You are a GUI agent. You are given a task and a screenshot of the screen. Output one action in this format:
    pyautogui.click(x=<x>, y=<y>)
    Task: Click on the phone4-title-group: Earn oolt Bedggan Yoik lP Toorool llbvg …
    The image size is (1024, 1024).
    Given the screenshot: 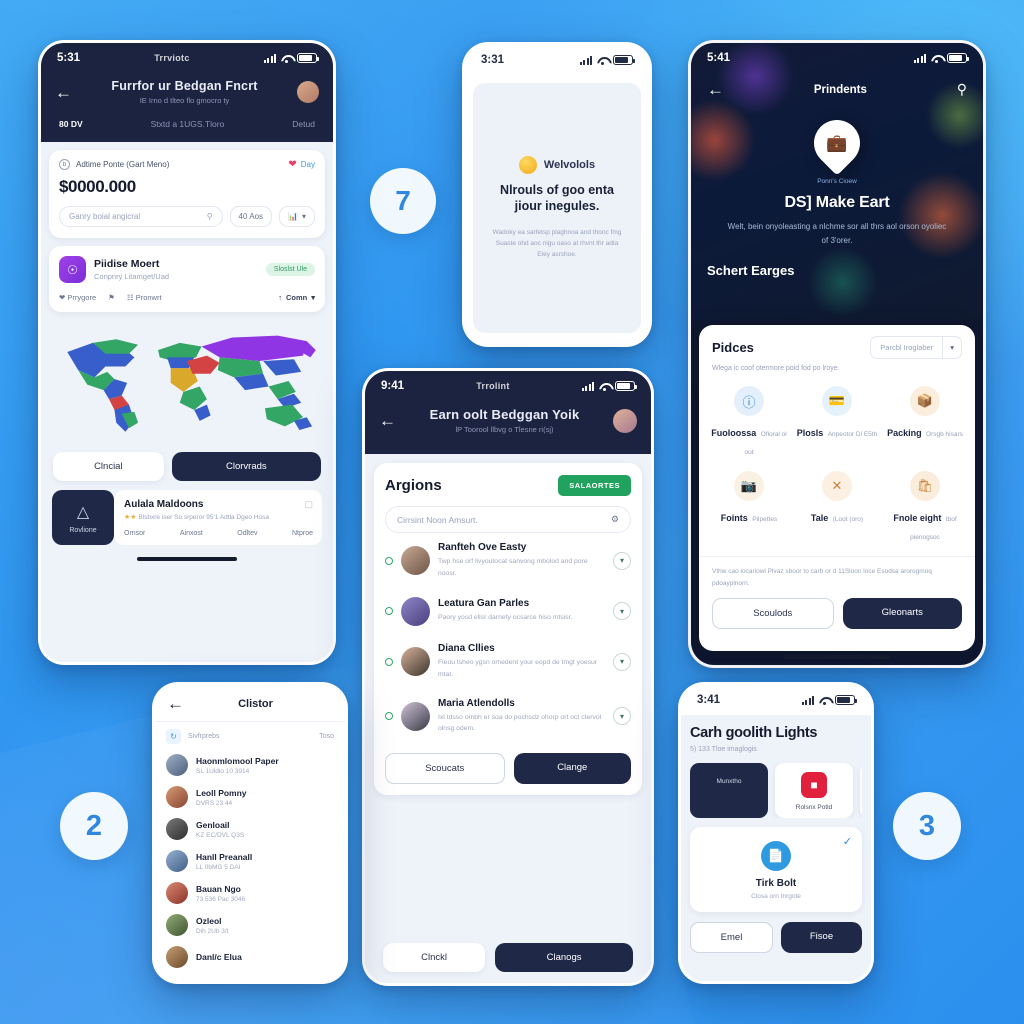 What is the action you would take?
    pyautogui.click(x=504, y=420)
    